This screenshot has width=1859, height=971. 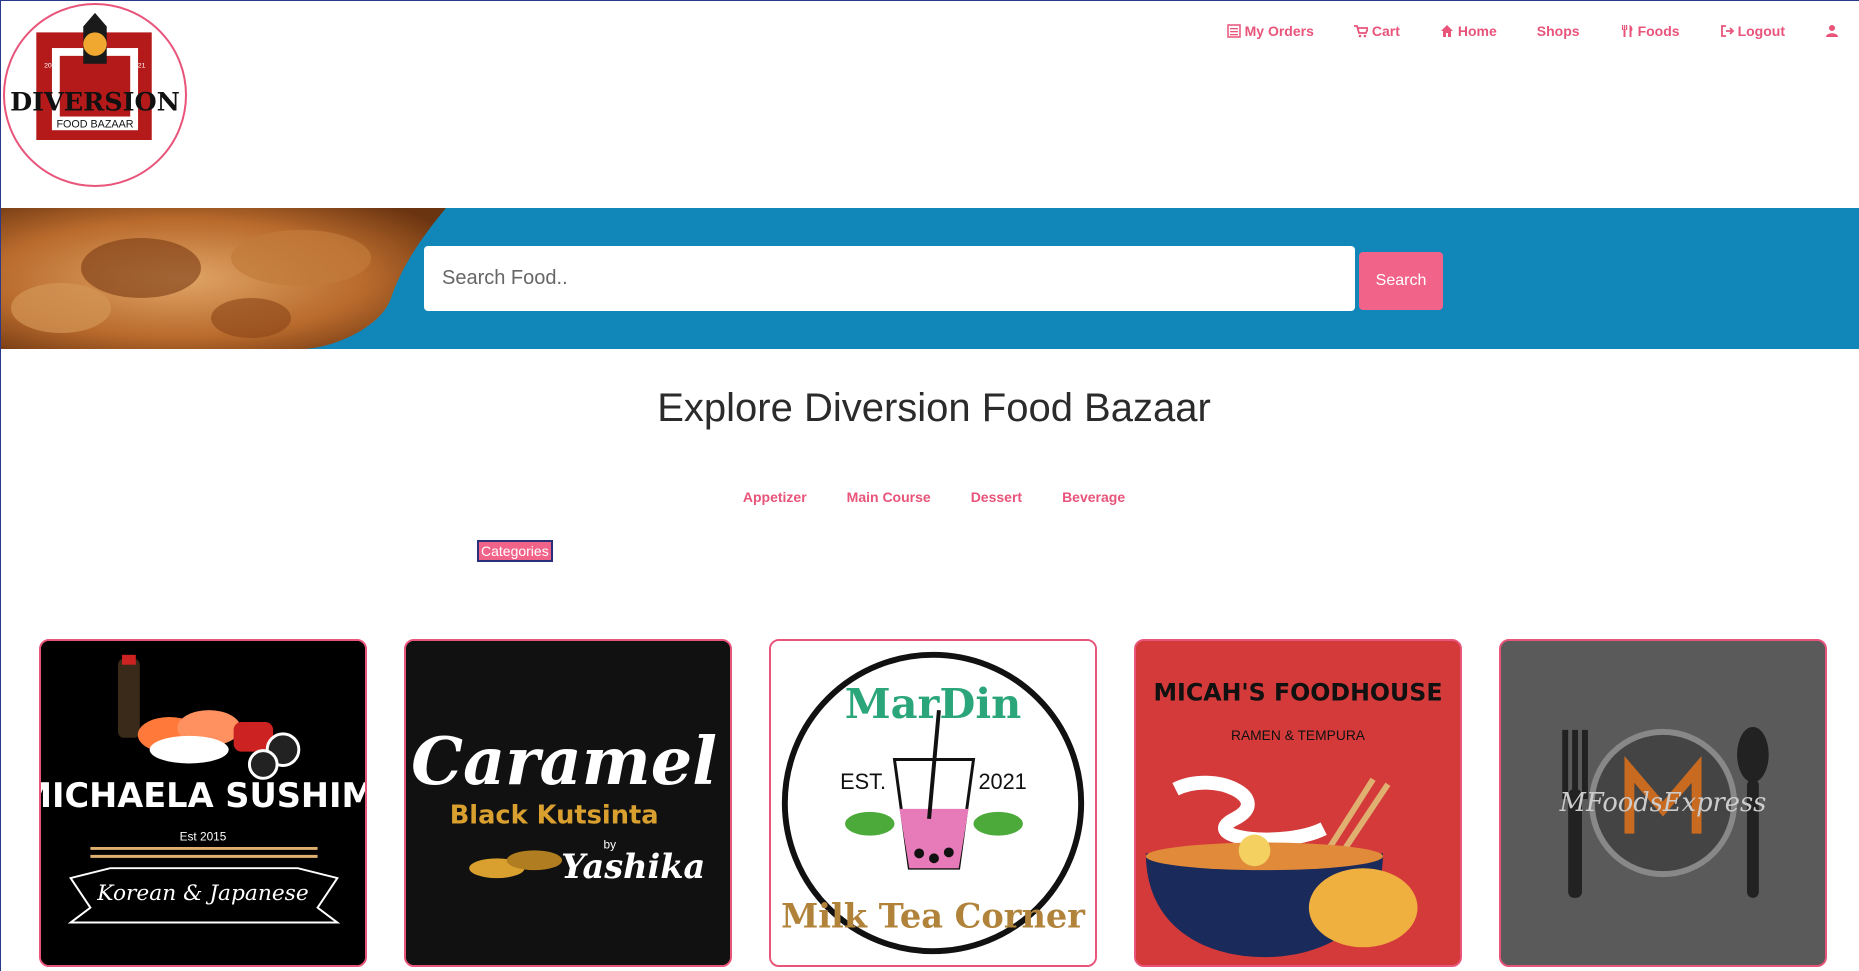 I want to click on site-logo: 2021 2021 DIVERSION FOOD BAZAAR, so click(x=95, y=95).